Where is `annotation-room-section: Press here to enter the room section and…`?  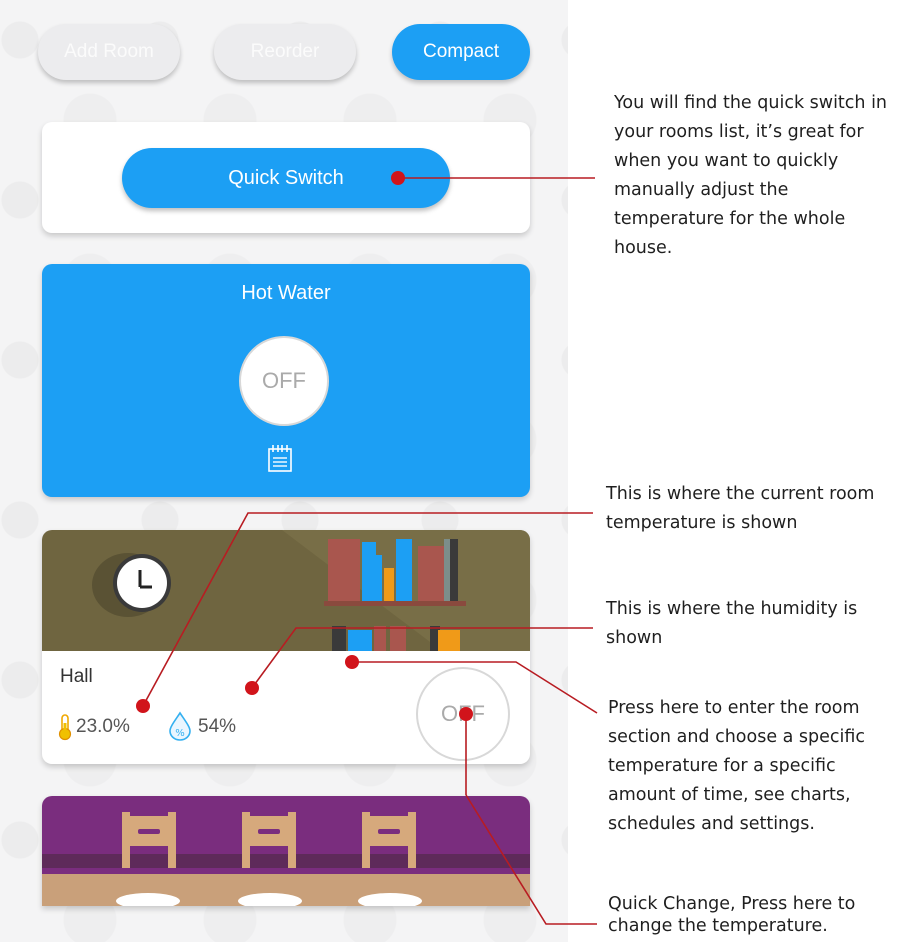
annotation-room-section: Press here to enter the room section and… is located at coordinates (737, 766).